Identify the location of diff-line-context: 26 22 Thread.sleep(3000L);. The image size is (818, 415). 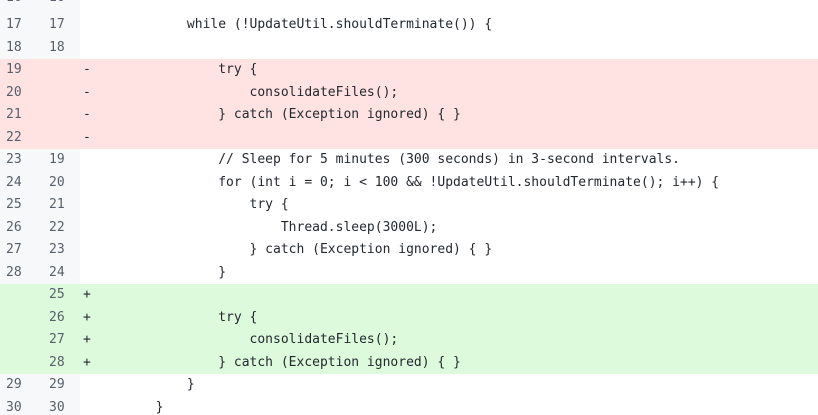
(409, 228).